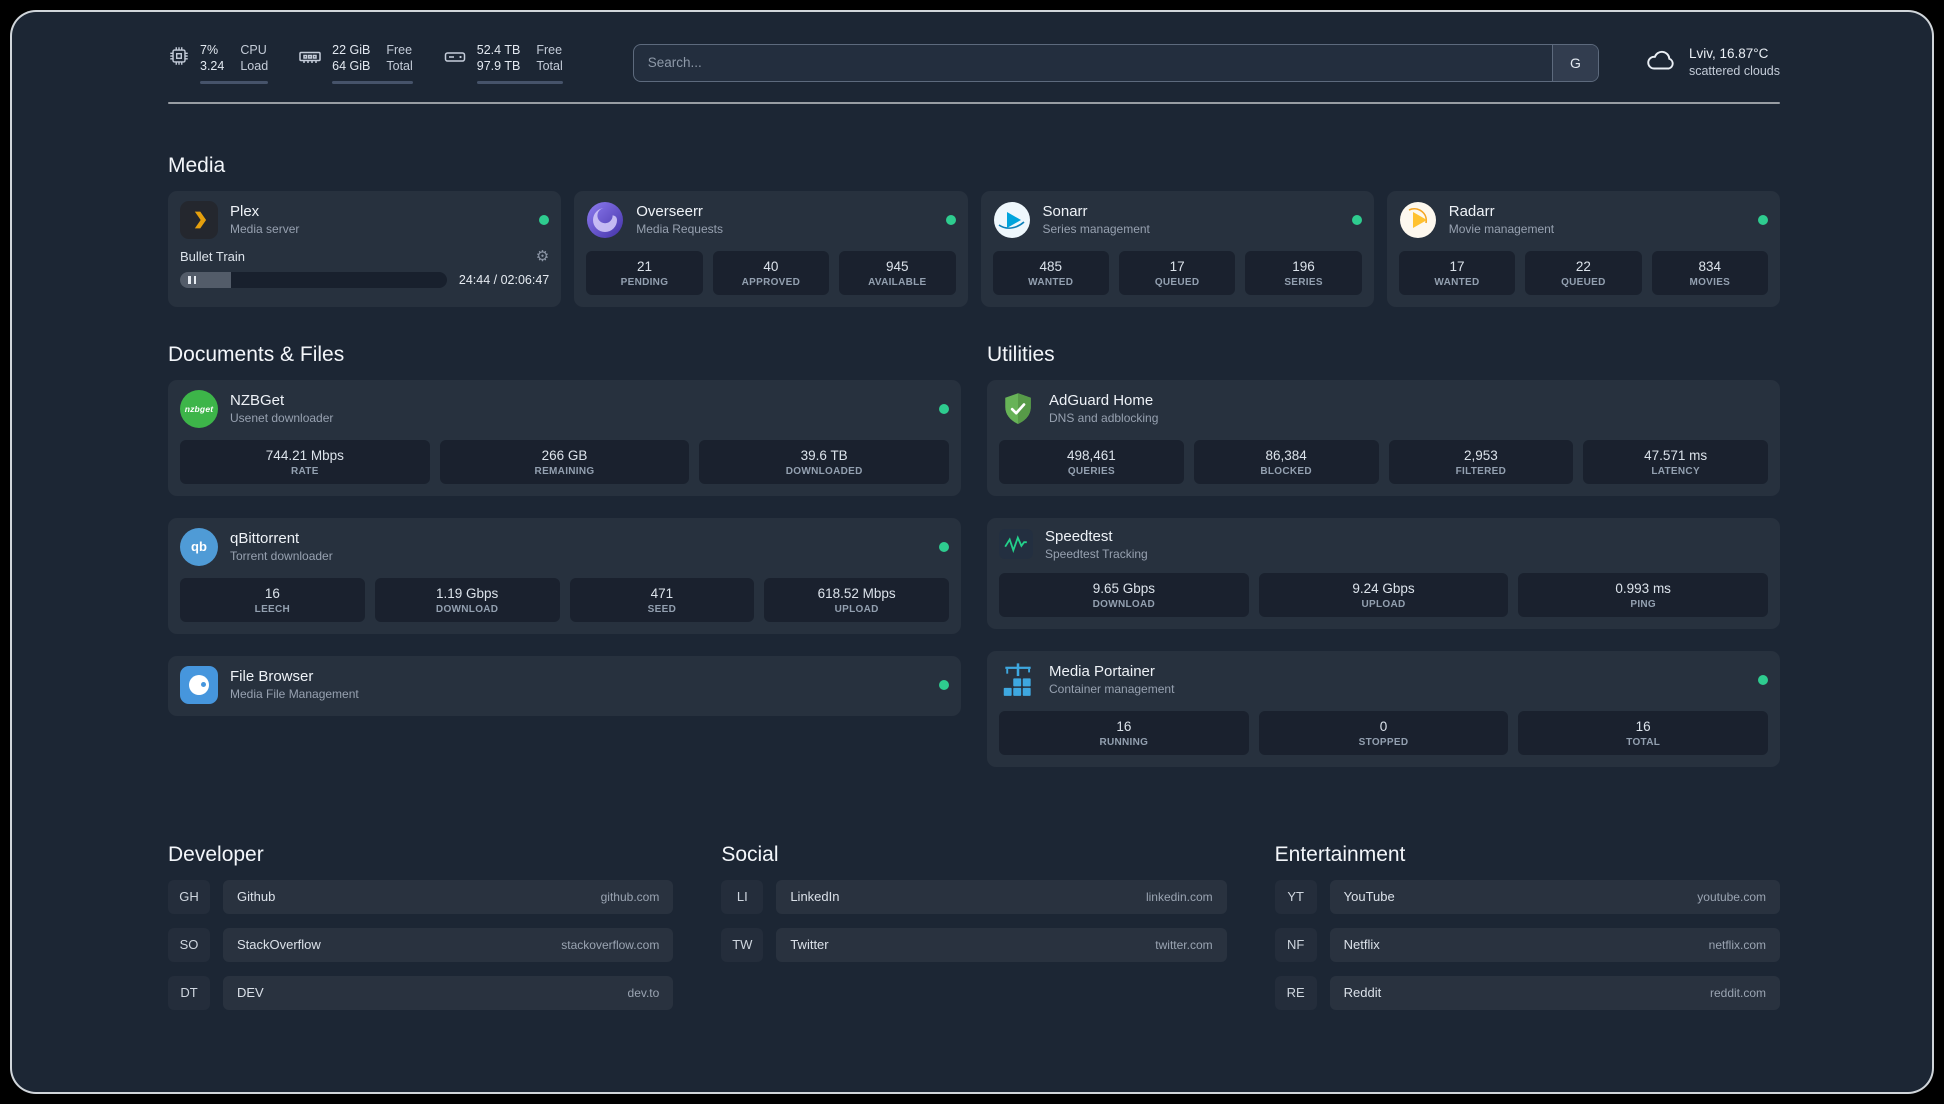 Image resolution: width=1944 pixels, height=1104 pixels. What do you see at coordinates (564, 685) in the screenshot?
I see `filebrowser-card: File Browser Media File Management` at bounding box center [564, 685].